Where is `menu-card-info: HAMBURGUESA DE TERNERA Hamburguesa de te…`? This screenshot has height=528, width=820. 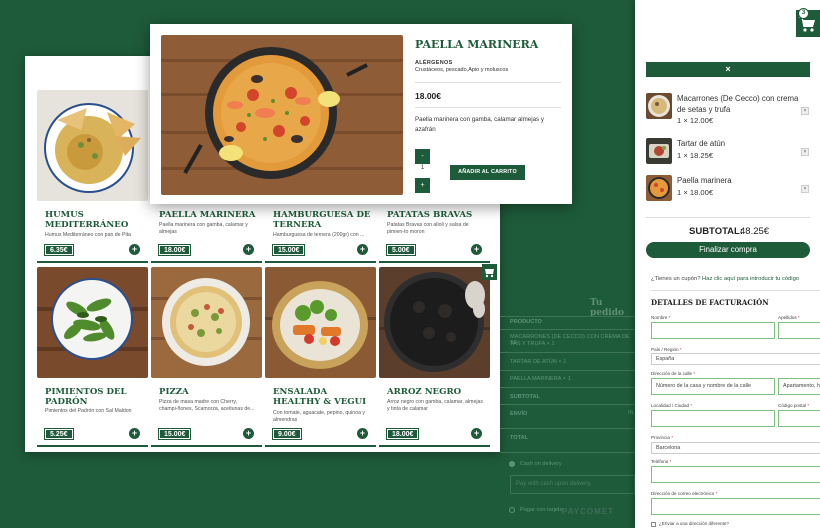 menu-card-info: HAMBURGUESA DE TERNERA Hamburguesa de te… is located at coordinates (320, 236).